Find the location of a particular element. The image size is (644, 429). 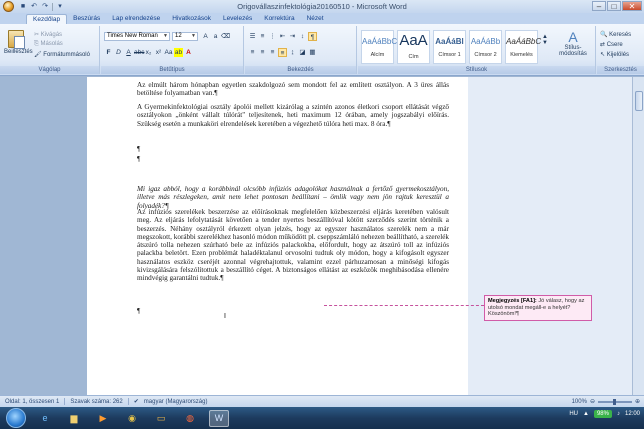

paragraph-empty-3: ¶ is located at coordinates (293, 311).